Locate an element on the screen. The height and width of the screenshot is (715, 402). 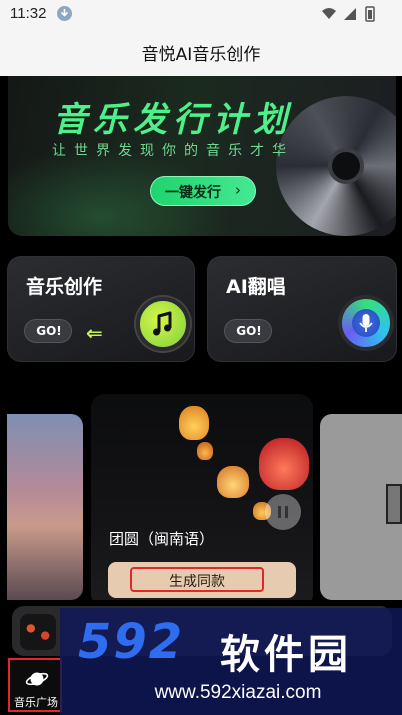
planet-icon is located at coordinates (37, 679).